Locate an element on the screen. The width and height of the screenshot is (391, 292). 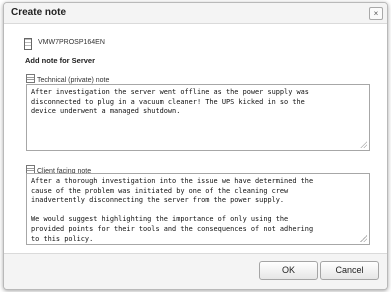
cancel-button: Cancel is located at coordinates (349, 270).